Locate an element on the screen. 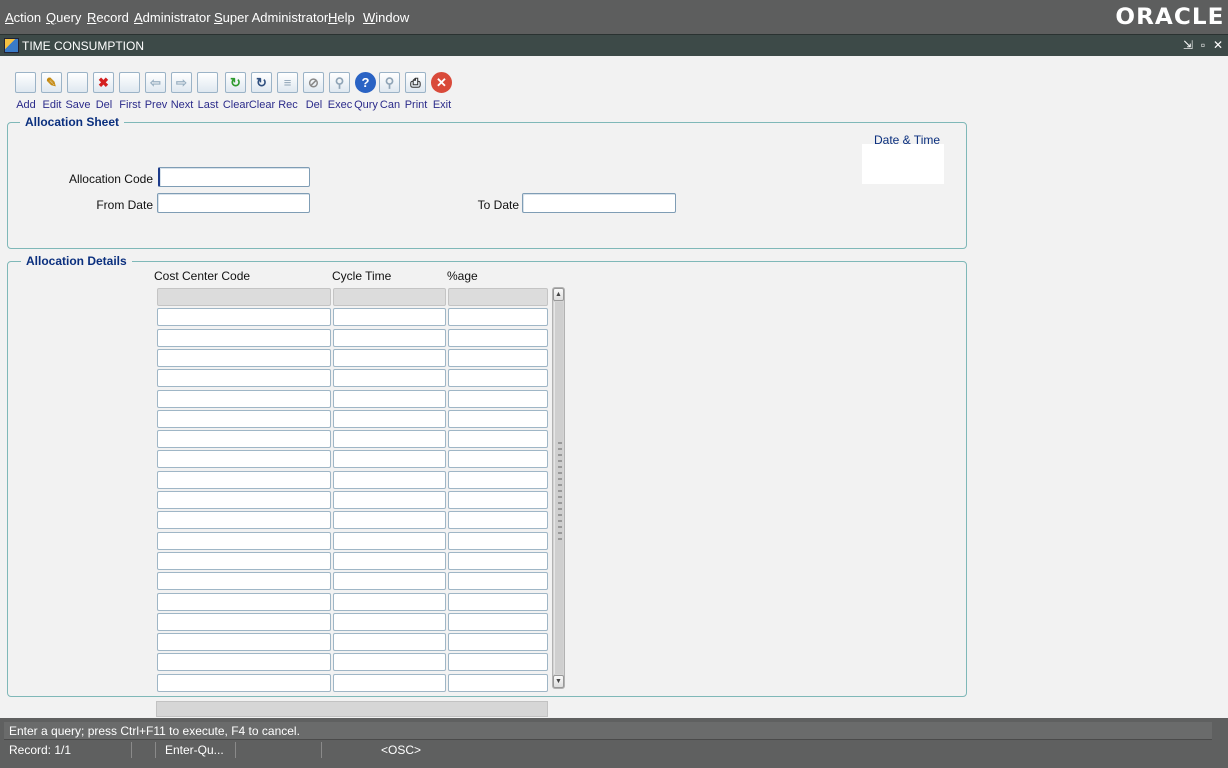  menu-query: Query is located at coordinates (63, 18).